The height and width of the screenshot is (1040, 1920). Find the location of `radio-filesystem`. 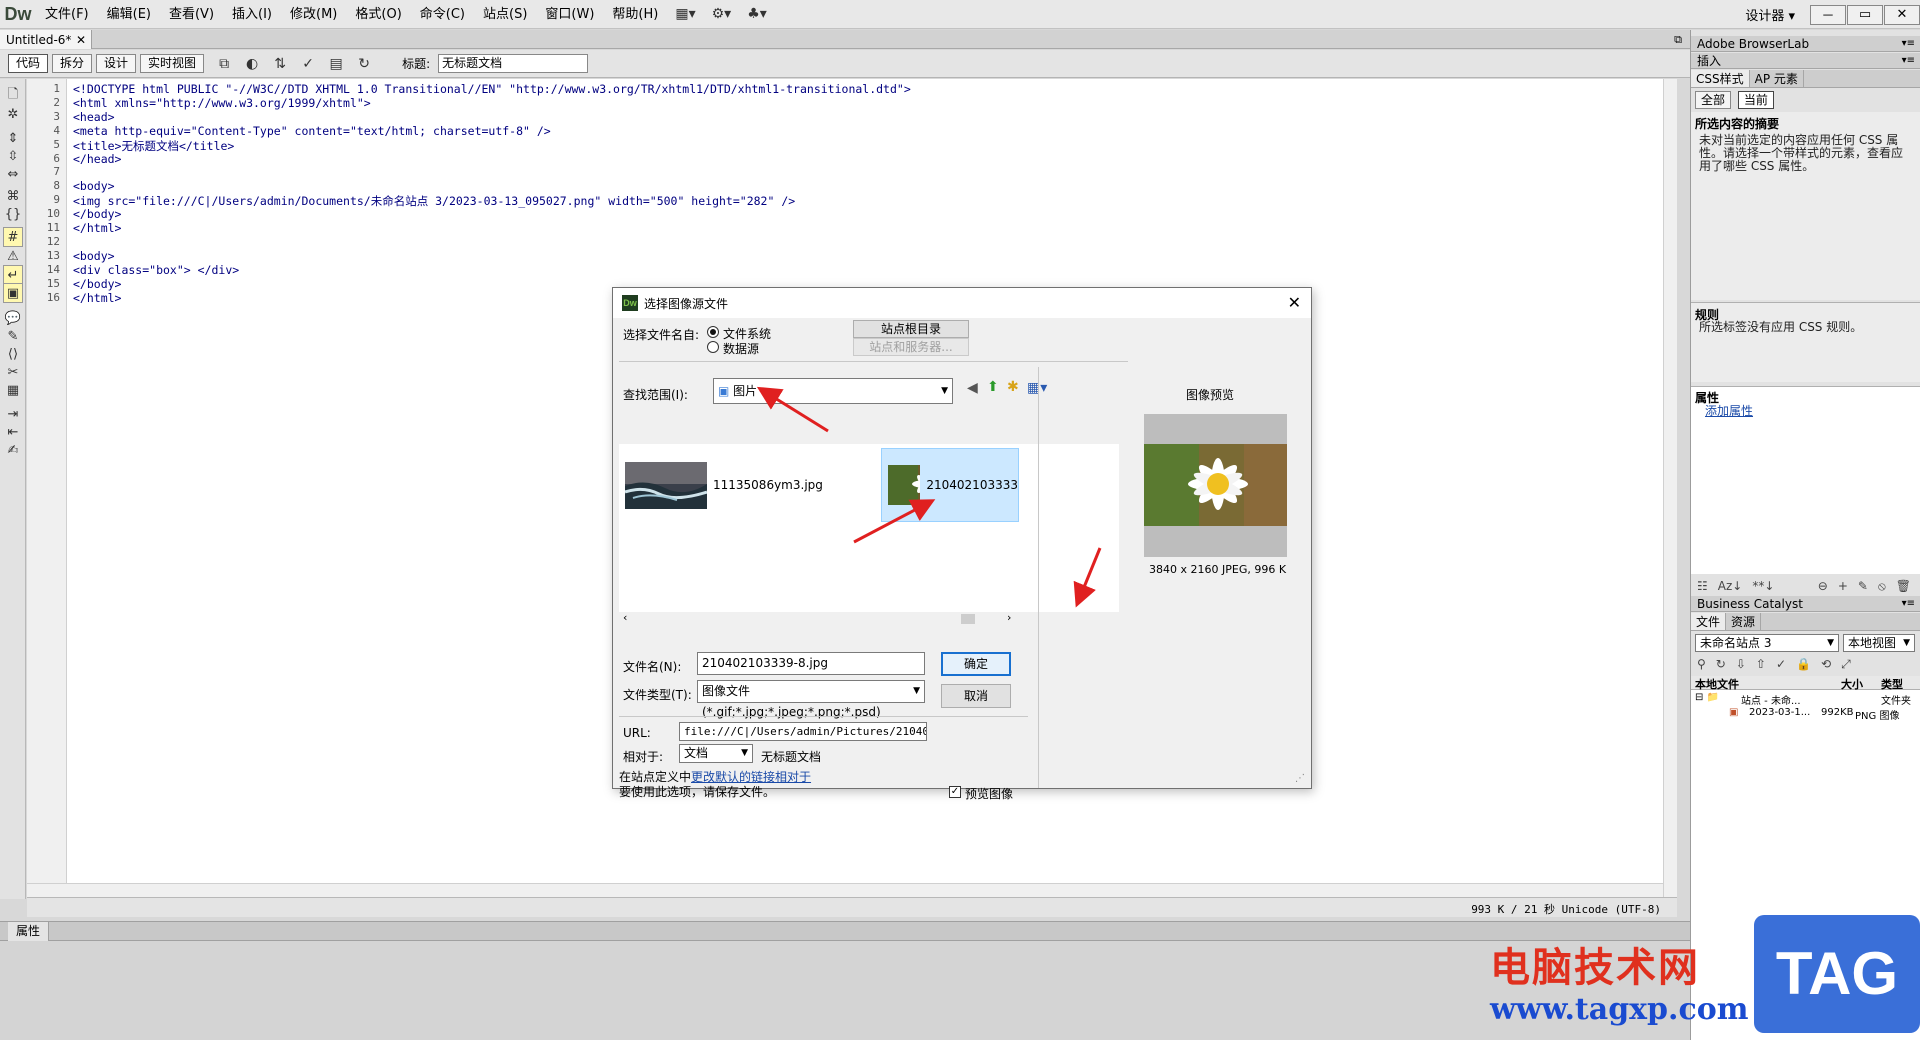

radio-filesystem is located at coordinates (713, 332).